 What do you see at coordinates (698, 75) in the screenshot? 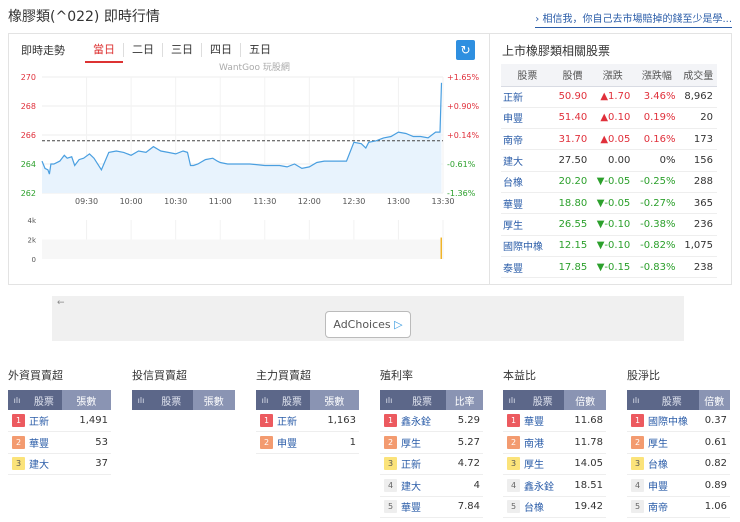
I see `column-header: 成交量` at bounding box center [698, 75].